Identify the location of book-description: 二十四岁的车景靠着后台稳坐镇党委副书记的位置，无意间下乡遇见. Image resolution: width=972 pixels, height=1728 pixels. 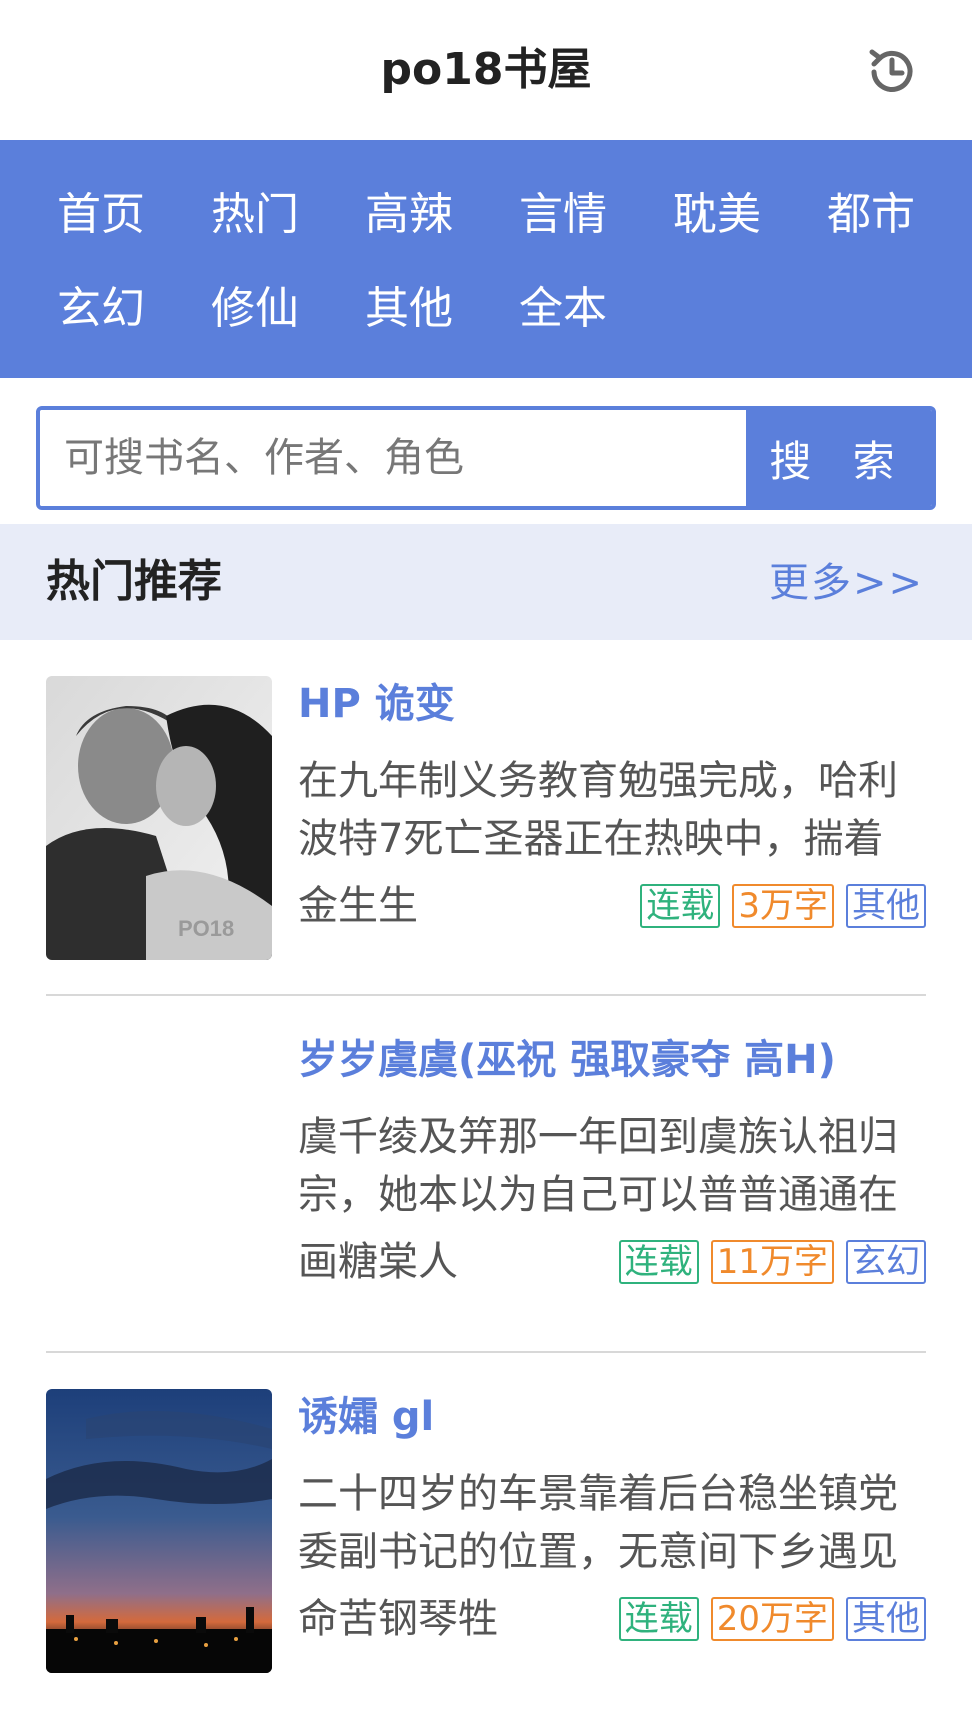
(598, 1523).